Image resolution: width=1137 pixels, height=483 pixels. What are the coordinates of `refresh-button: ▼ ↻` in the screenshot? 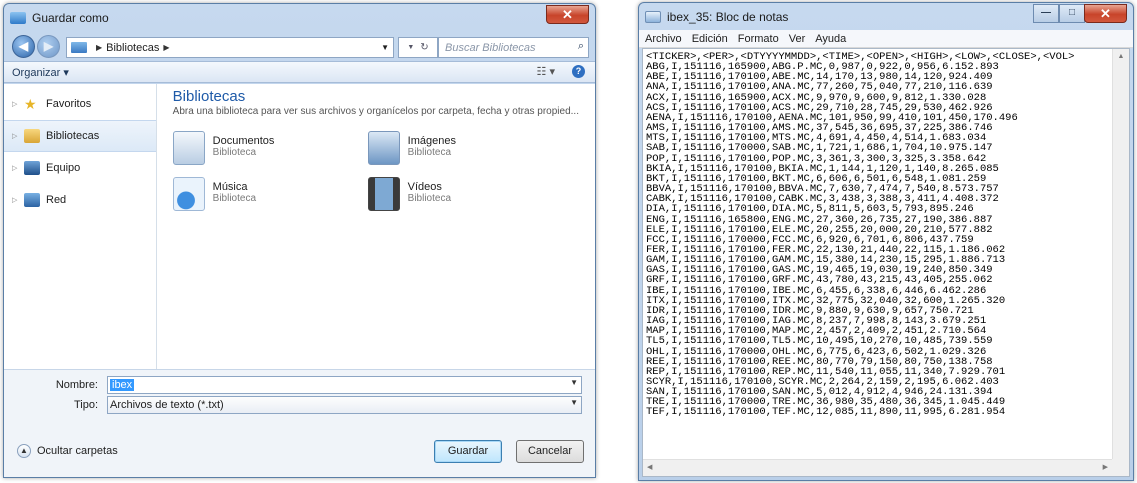 It's located at (418, 47).